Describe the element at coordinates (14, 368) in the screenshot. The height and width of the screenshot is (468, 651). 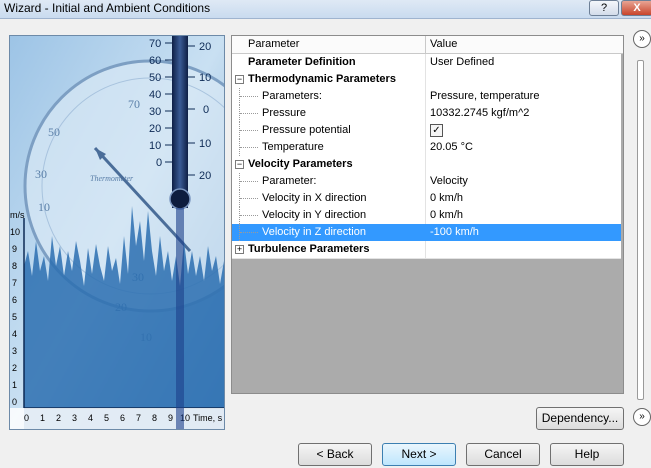
I see `chart-ytick-2: 2` at that location.